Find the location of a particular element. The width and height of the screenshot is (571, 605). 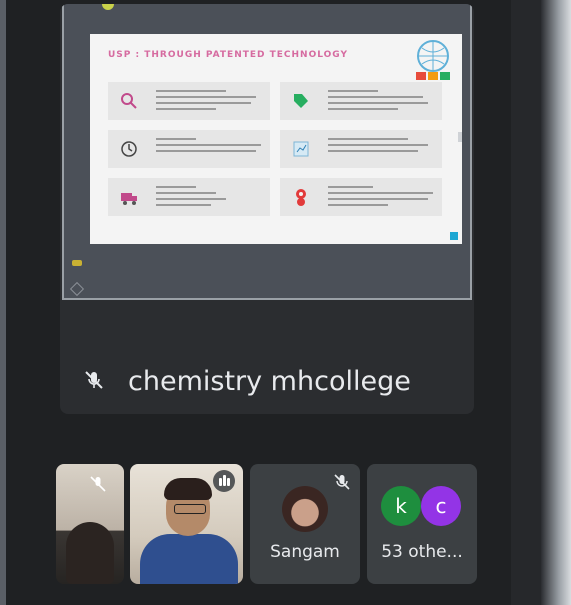

presenter-name: chemistry mhcollege is located at coordinates (269, 381).